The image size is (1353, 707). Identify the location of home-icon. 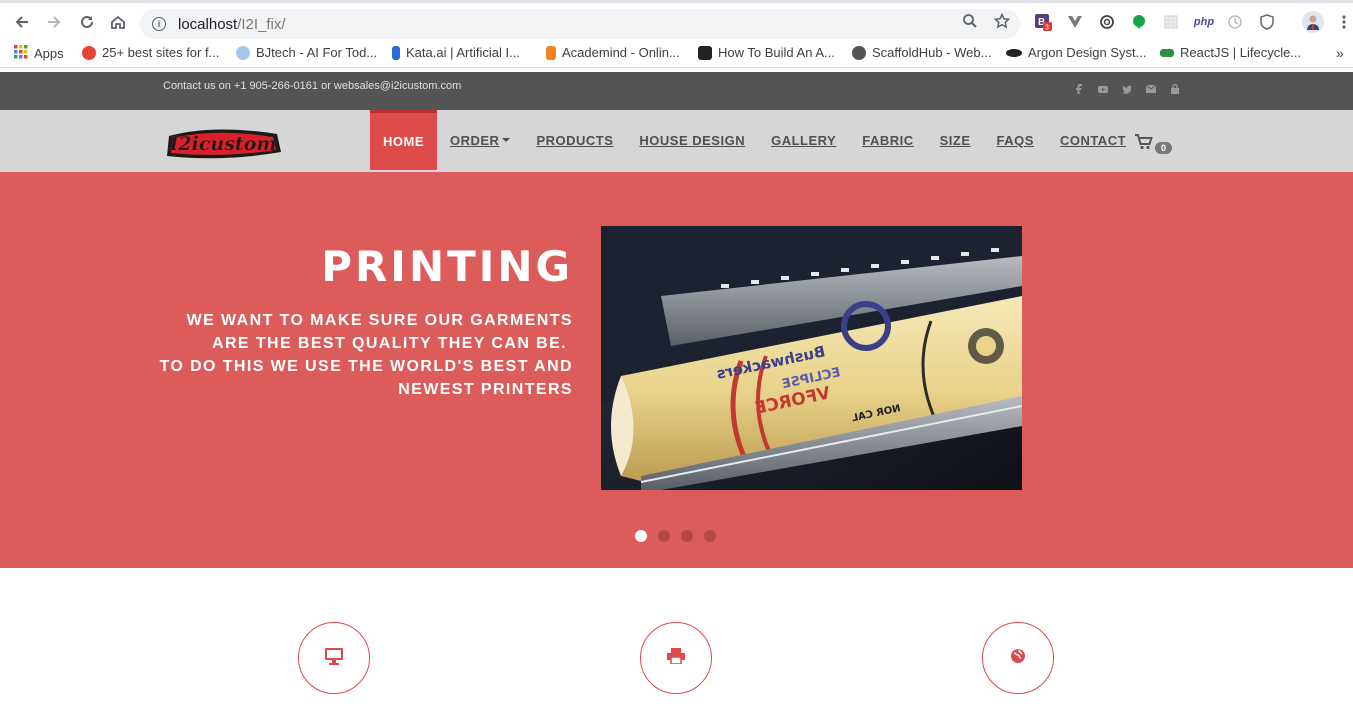
(118, 22).